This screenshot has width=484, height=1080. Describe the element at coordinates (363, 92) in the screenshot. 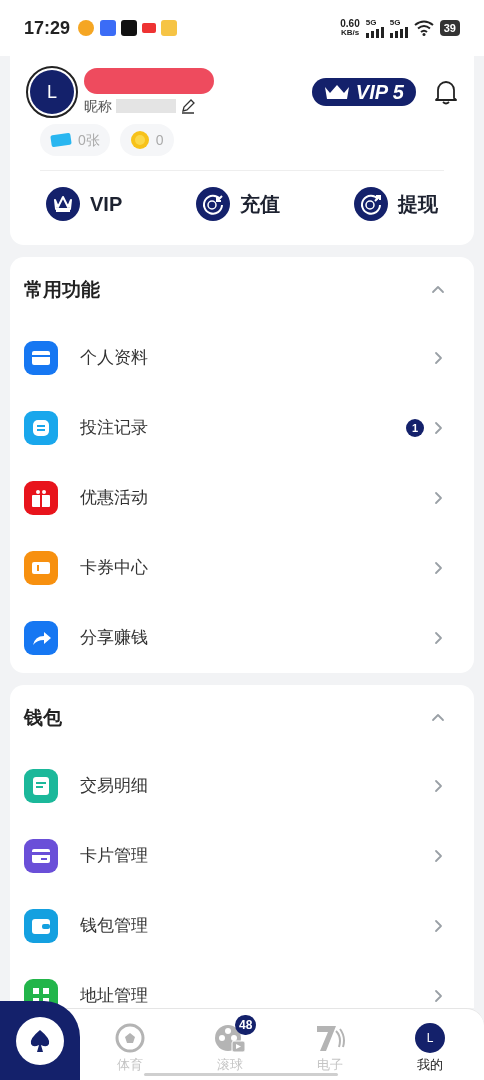

I see `vip-level-badge: VIP 5` at that location.